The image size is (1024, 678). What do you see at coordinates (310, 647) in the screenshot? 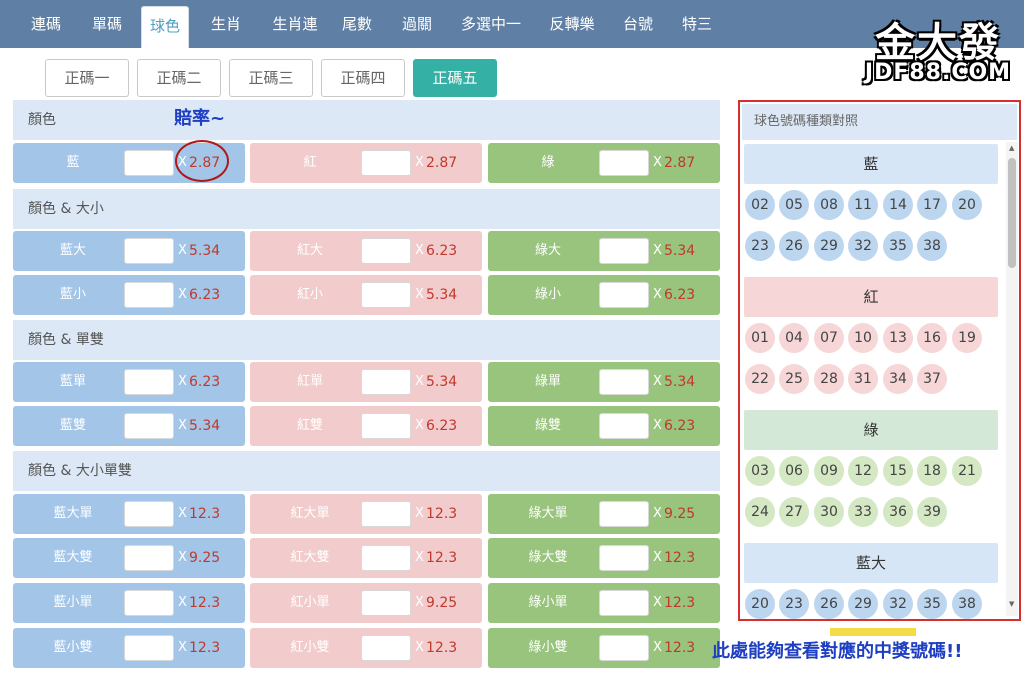
I see `bet-label: 紅小雙` at bounding box center [310, 647].